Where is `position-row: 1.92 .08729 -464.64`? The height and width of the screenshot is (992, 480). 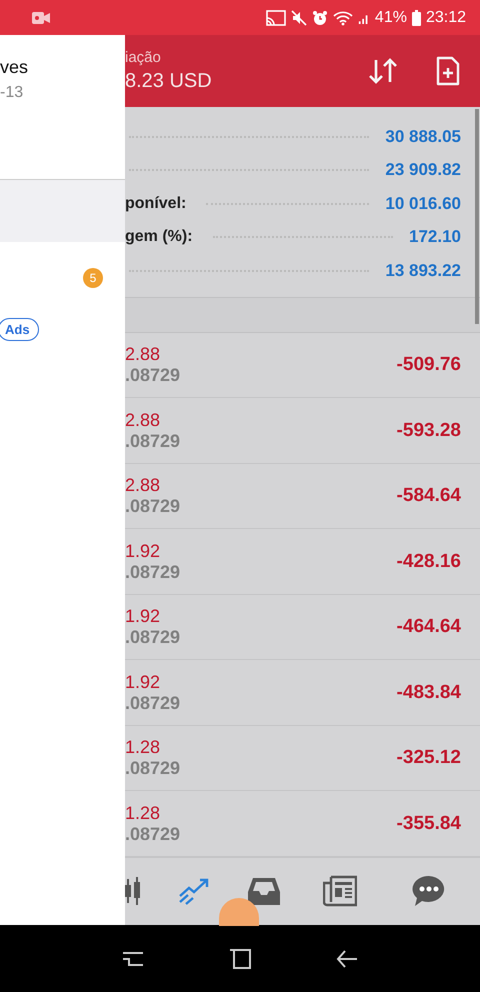
position-row: 1.92 .08729 -464.64 is located at coordinates (302, 627).